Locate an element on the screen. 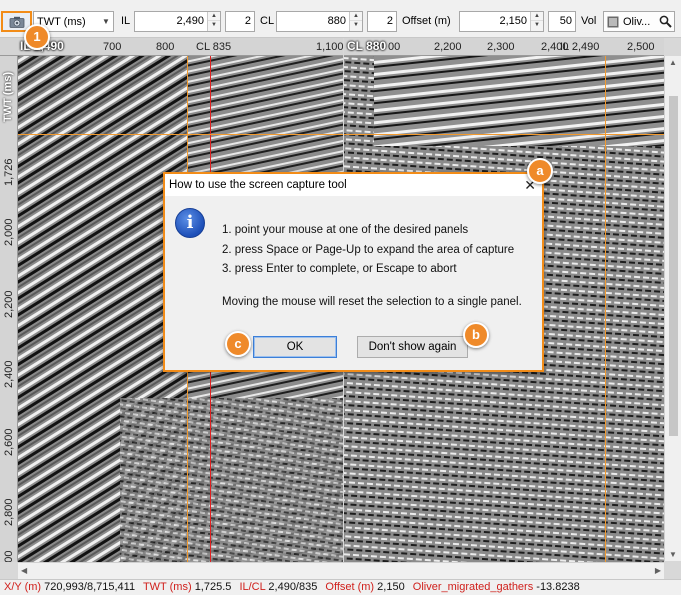 The image size is (681, 595). scroll-down-icon: ▼ is located at coordinates (673, 554).